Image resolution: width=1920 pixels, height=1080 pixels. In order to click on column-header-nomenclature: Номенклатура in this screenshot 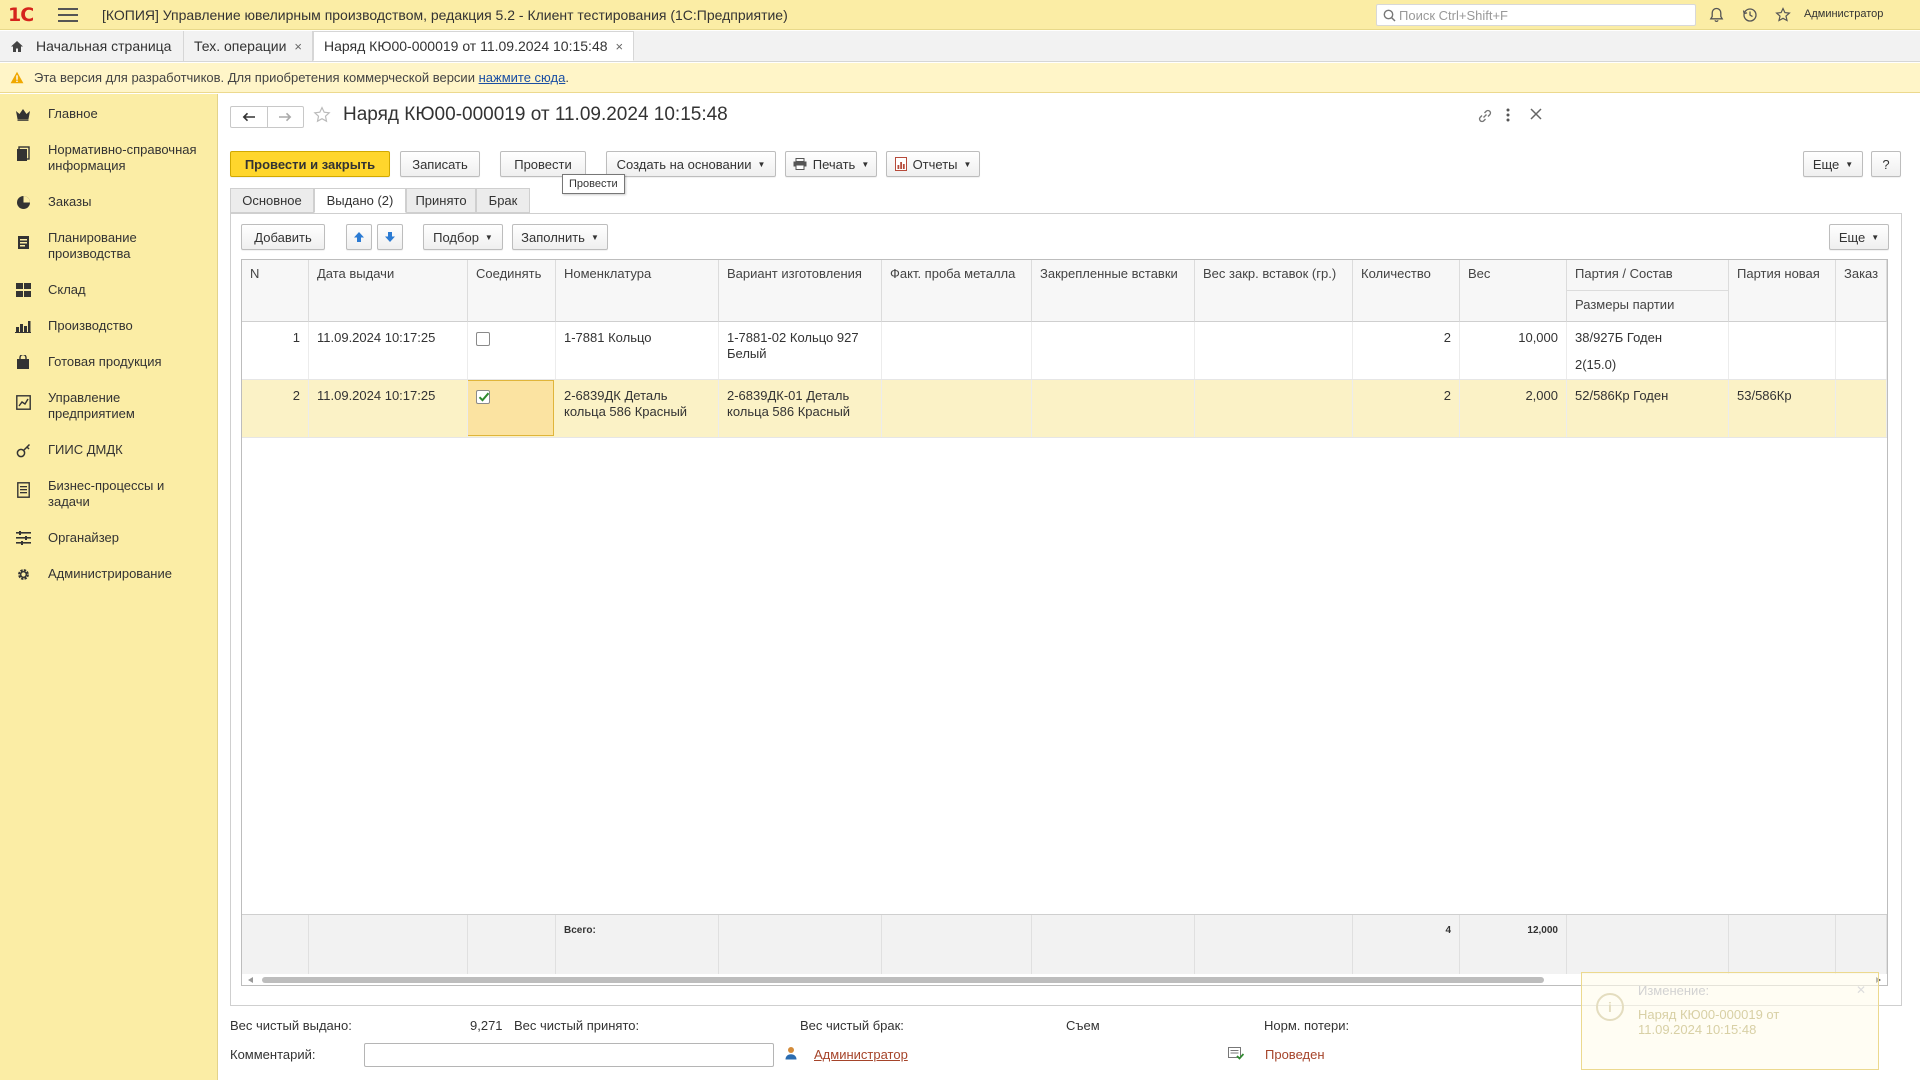, I will do `click(637, 291)`.